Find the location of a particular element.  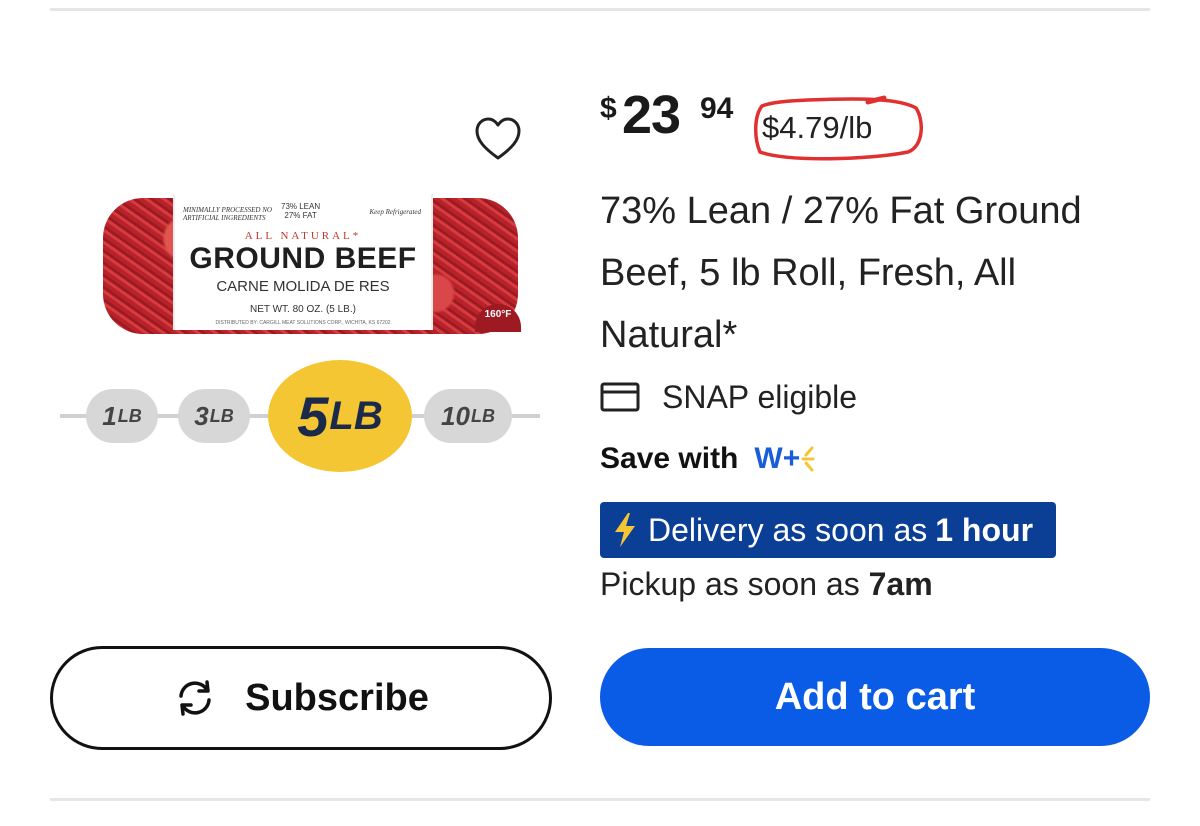

size-option-10lb: 10 LB is located at coordinates (468, 416).